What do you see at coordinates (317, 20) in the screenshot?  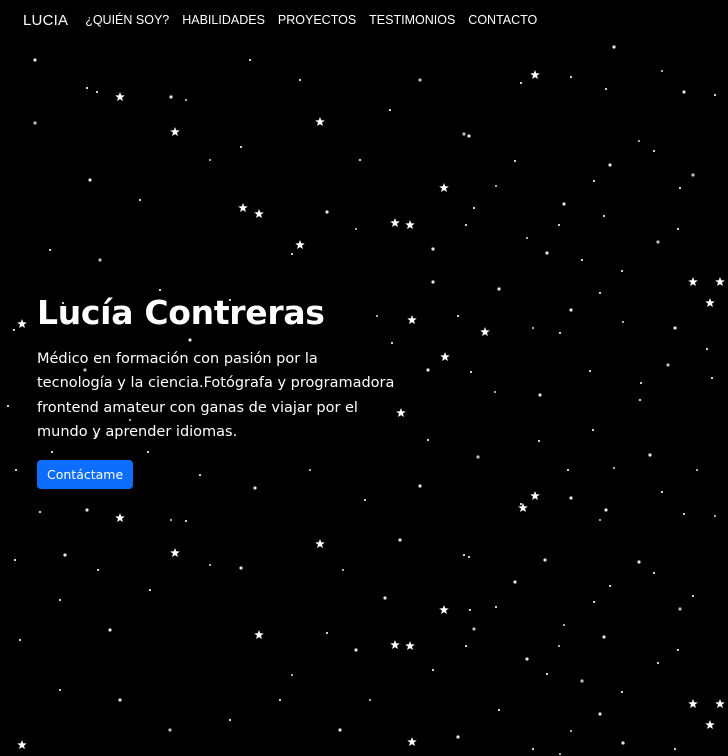 I see `nav-link-proyectos: PROYECTOS` at bounding box center [317, 20].